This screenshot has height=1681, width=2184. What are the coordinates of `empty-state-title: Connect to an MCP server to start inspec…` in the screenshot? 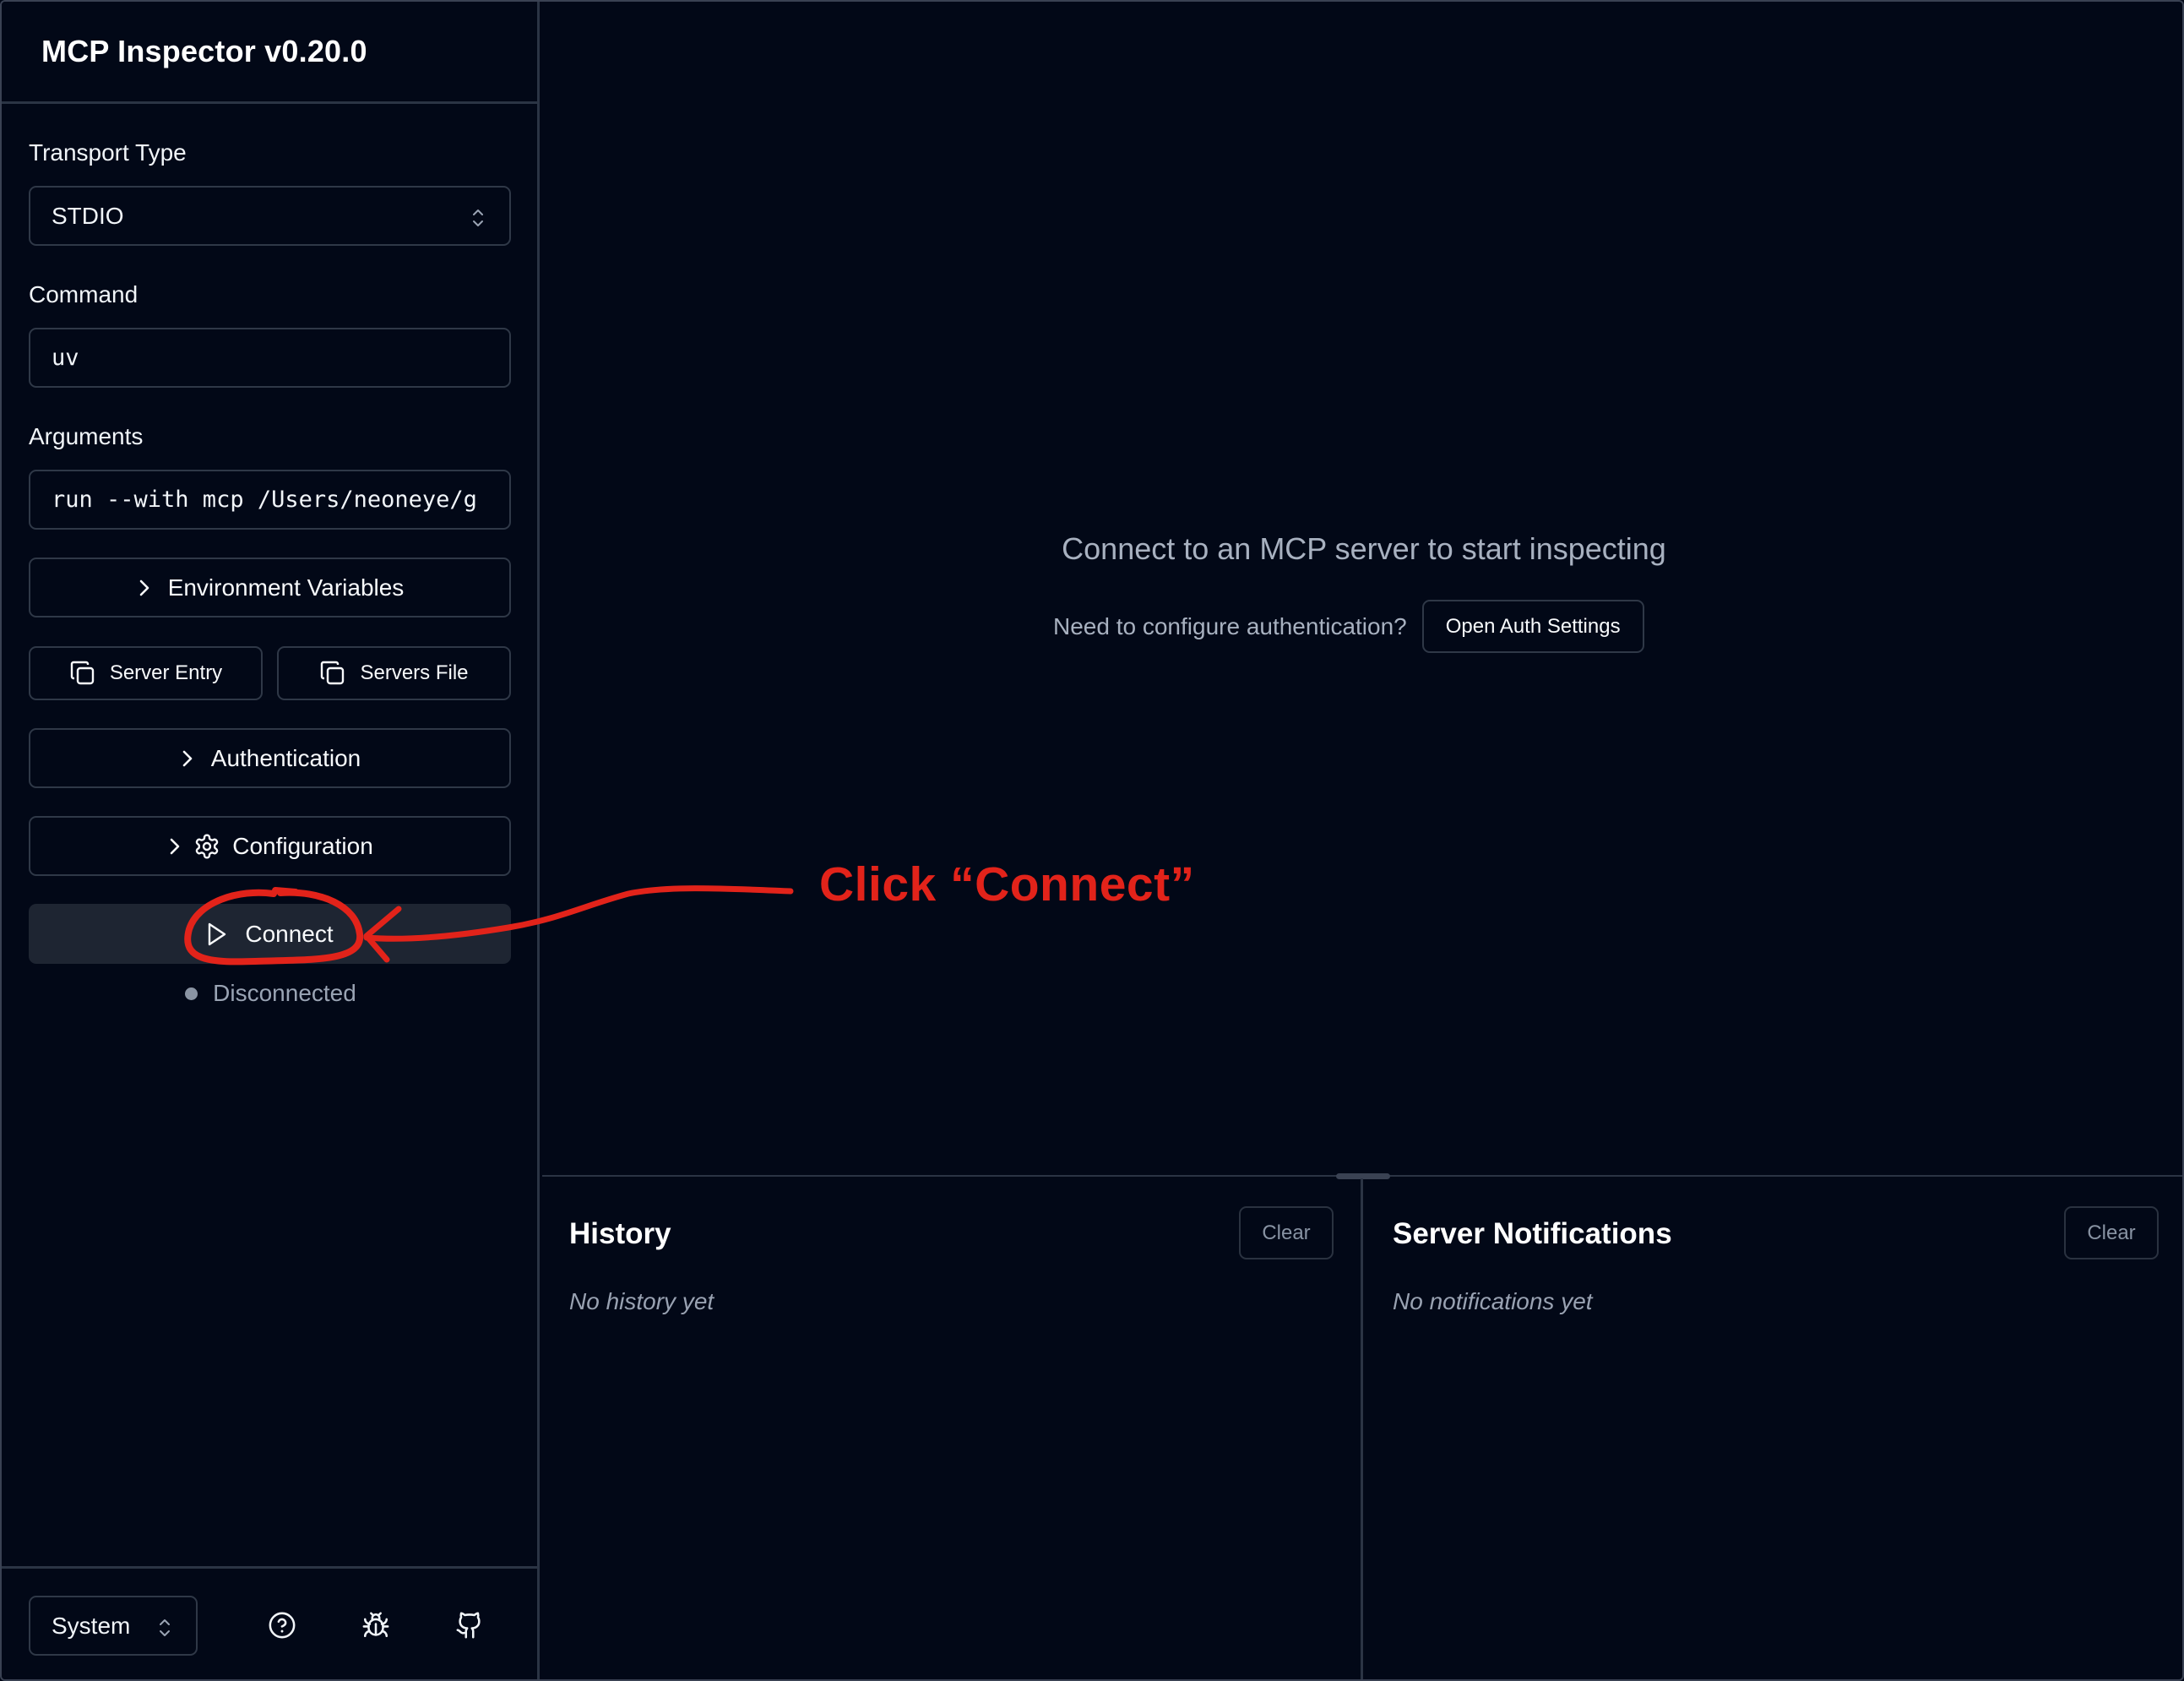 It's located at (1364, 548).